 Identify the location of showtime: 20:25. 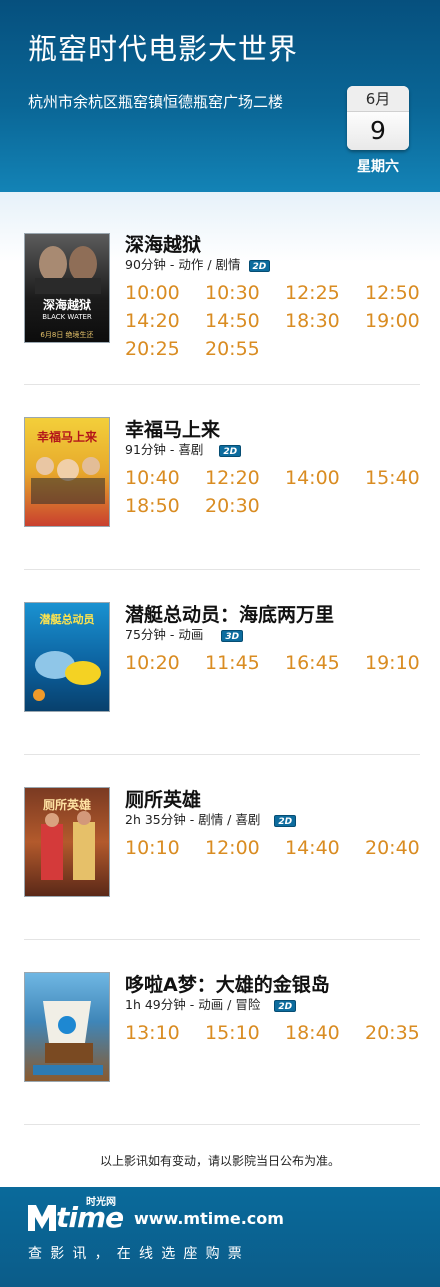
(152, 349).